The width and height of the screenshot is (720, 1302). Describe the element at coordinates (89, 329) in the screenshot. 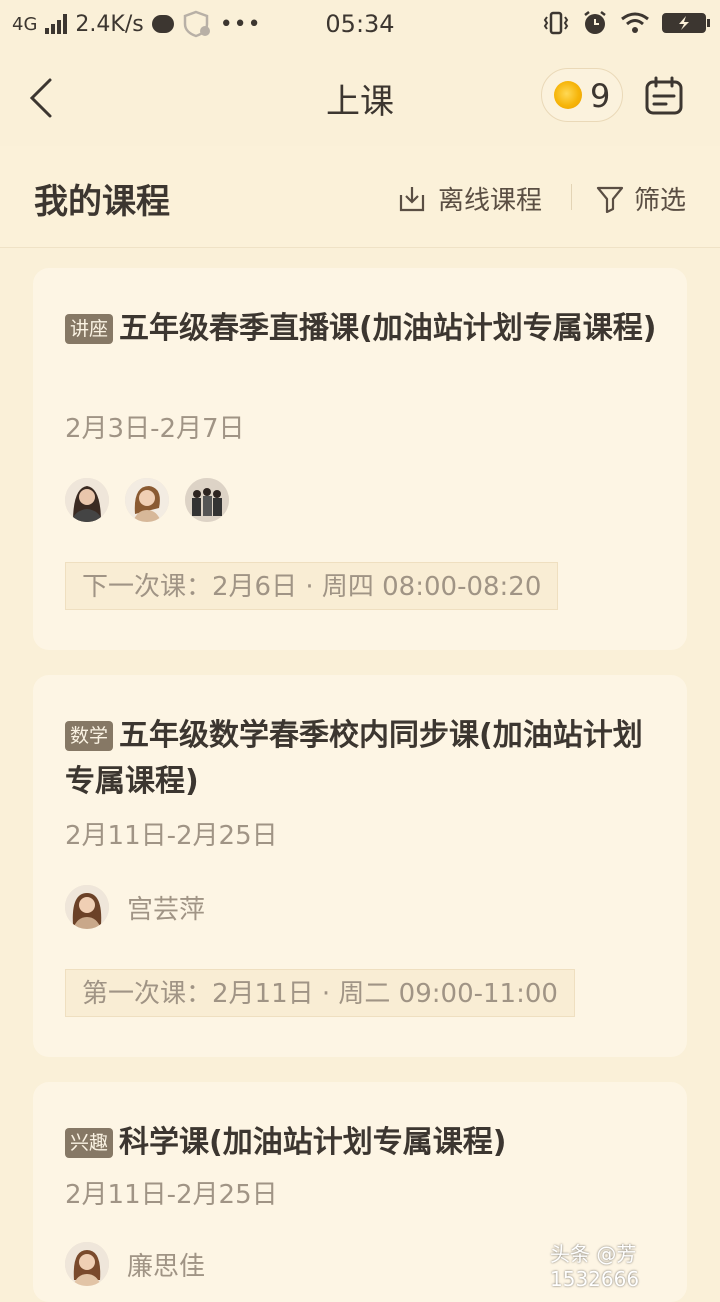

I see `course-tag: 讲座` at that location.